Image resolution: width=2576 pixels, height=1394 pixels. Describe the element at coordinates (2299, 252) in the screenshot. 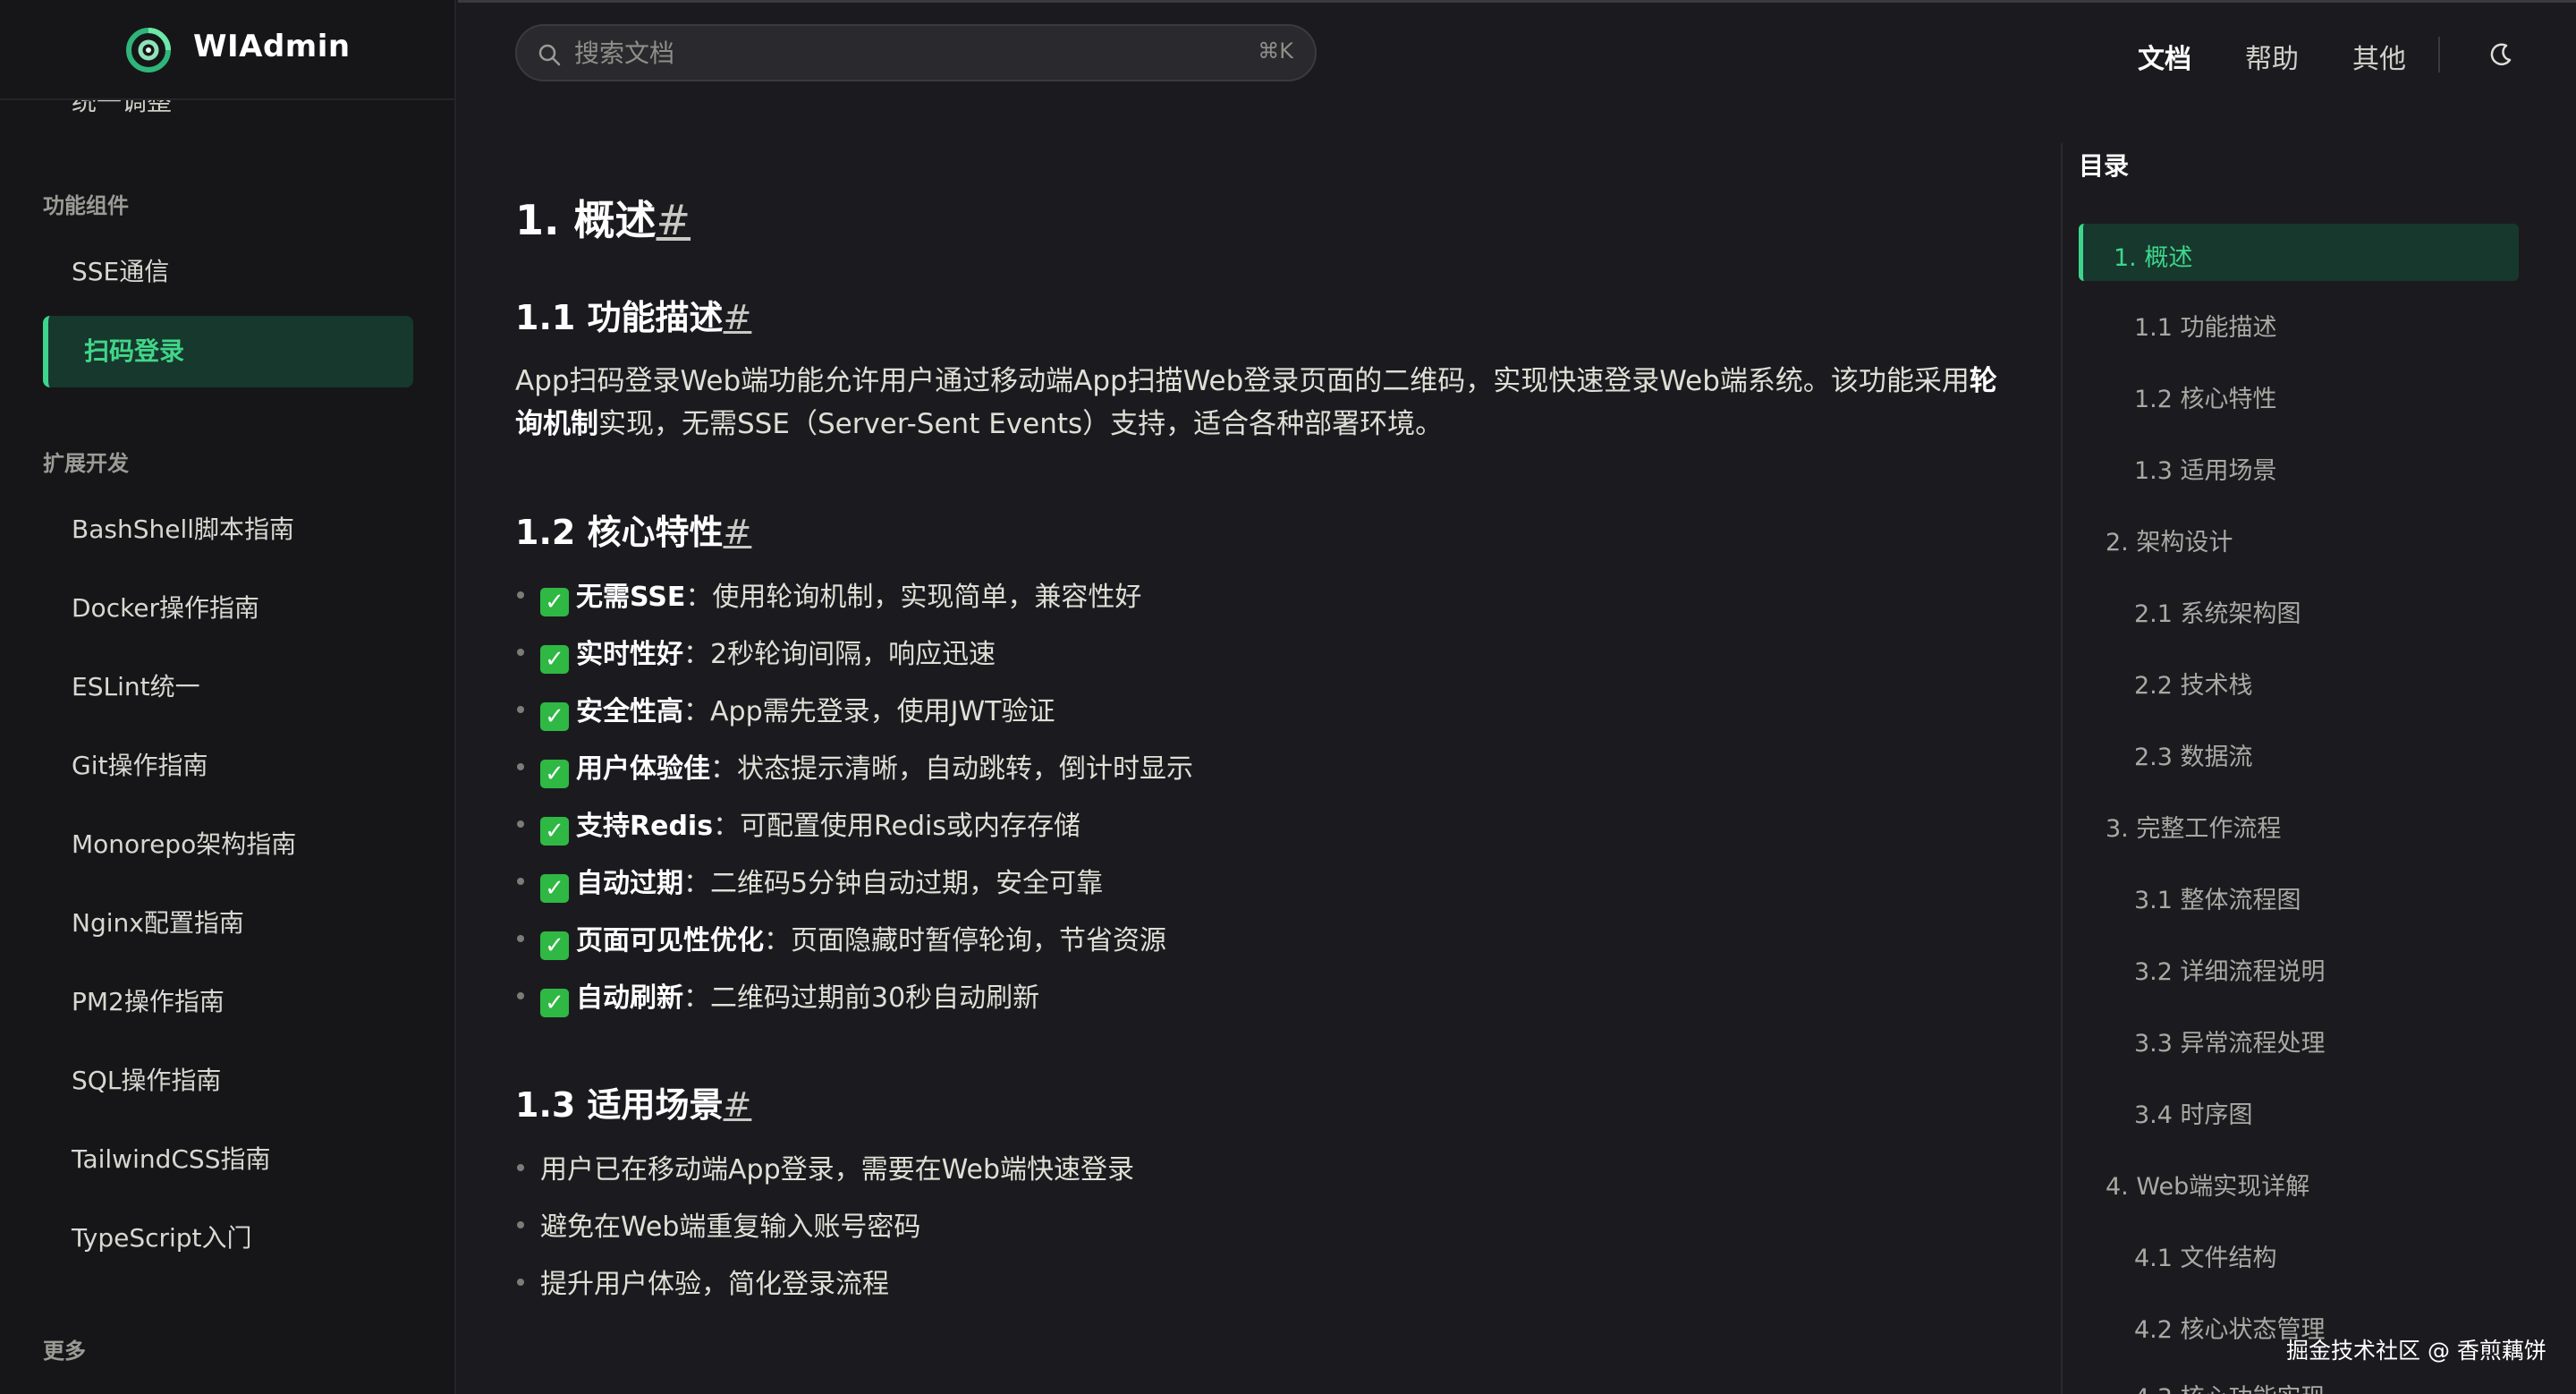

I see `toc-item-active: 1. 概述` at that location.